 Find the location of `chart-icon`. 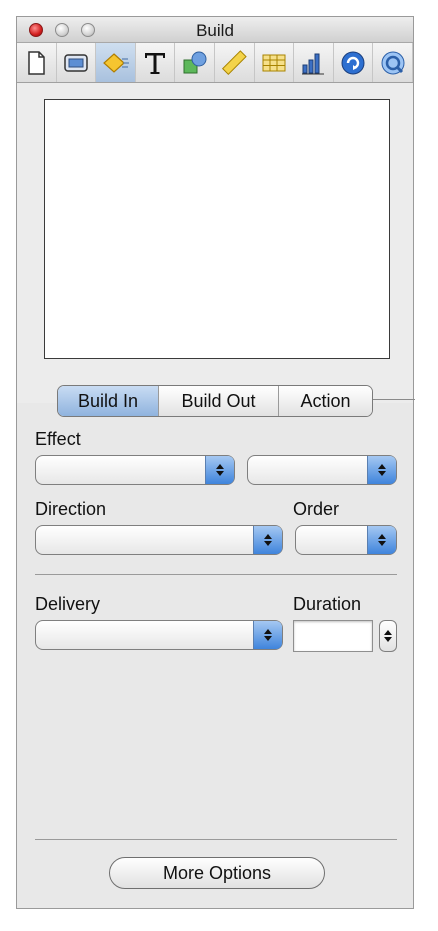

chart-icon is located at coordinates (313, 63).